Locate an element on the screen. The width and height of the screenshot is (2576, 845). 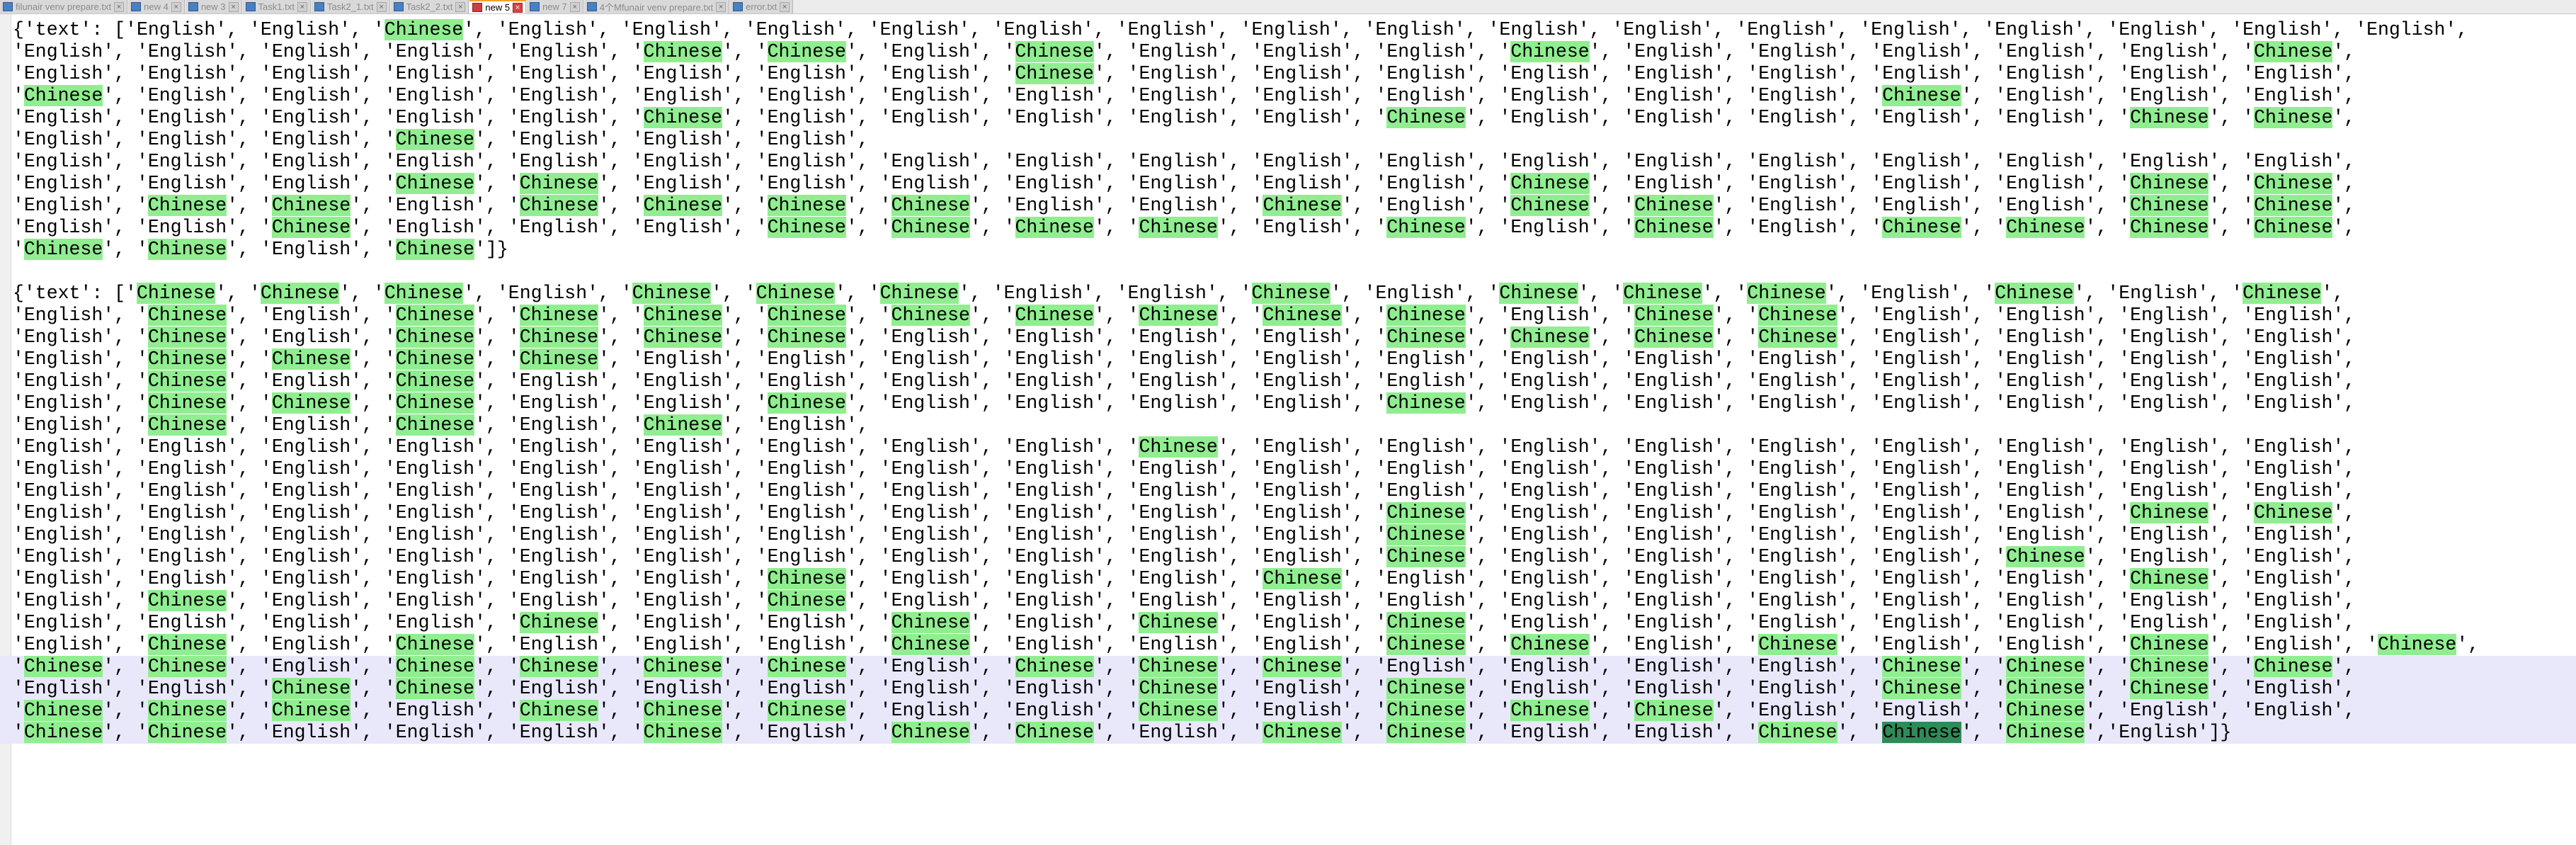
tab-2: new 3 × is located at coordinates (213, 6).